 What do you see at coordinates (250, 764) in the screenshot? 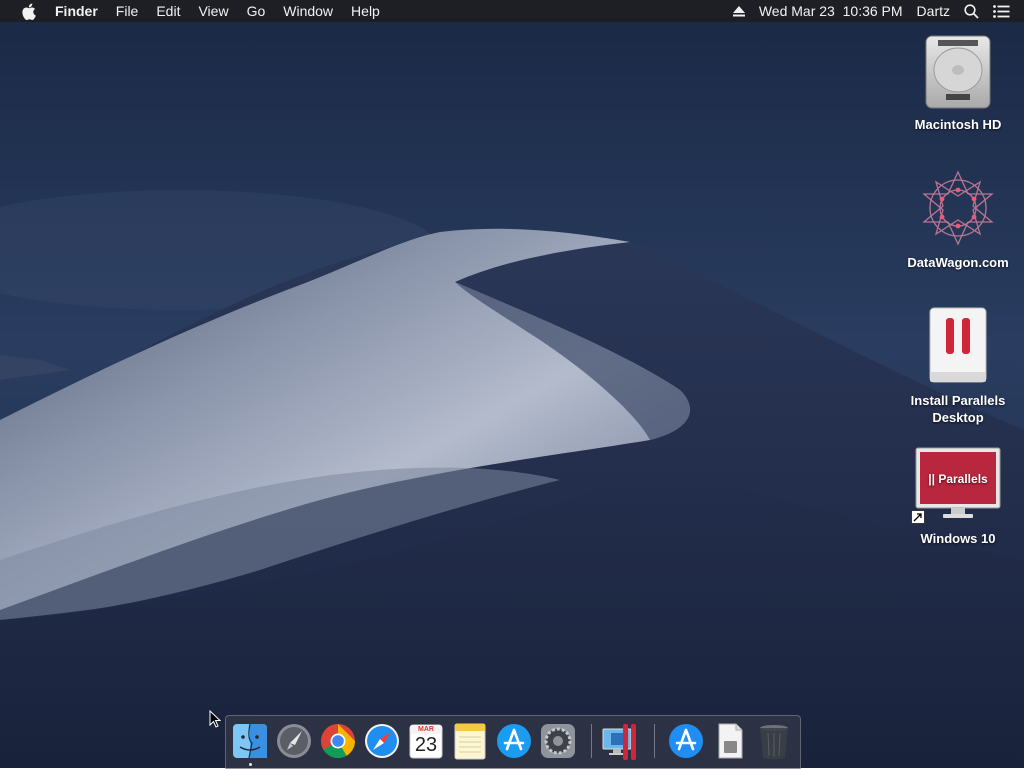
I see `running-indicator` at bounding box center [250, 764].